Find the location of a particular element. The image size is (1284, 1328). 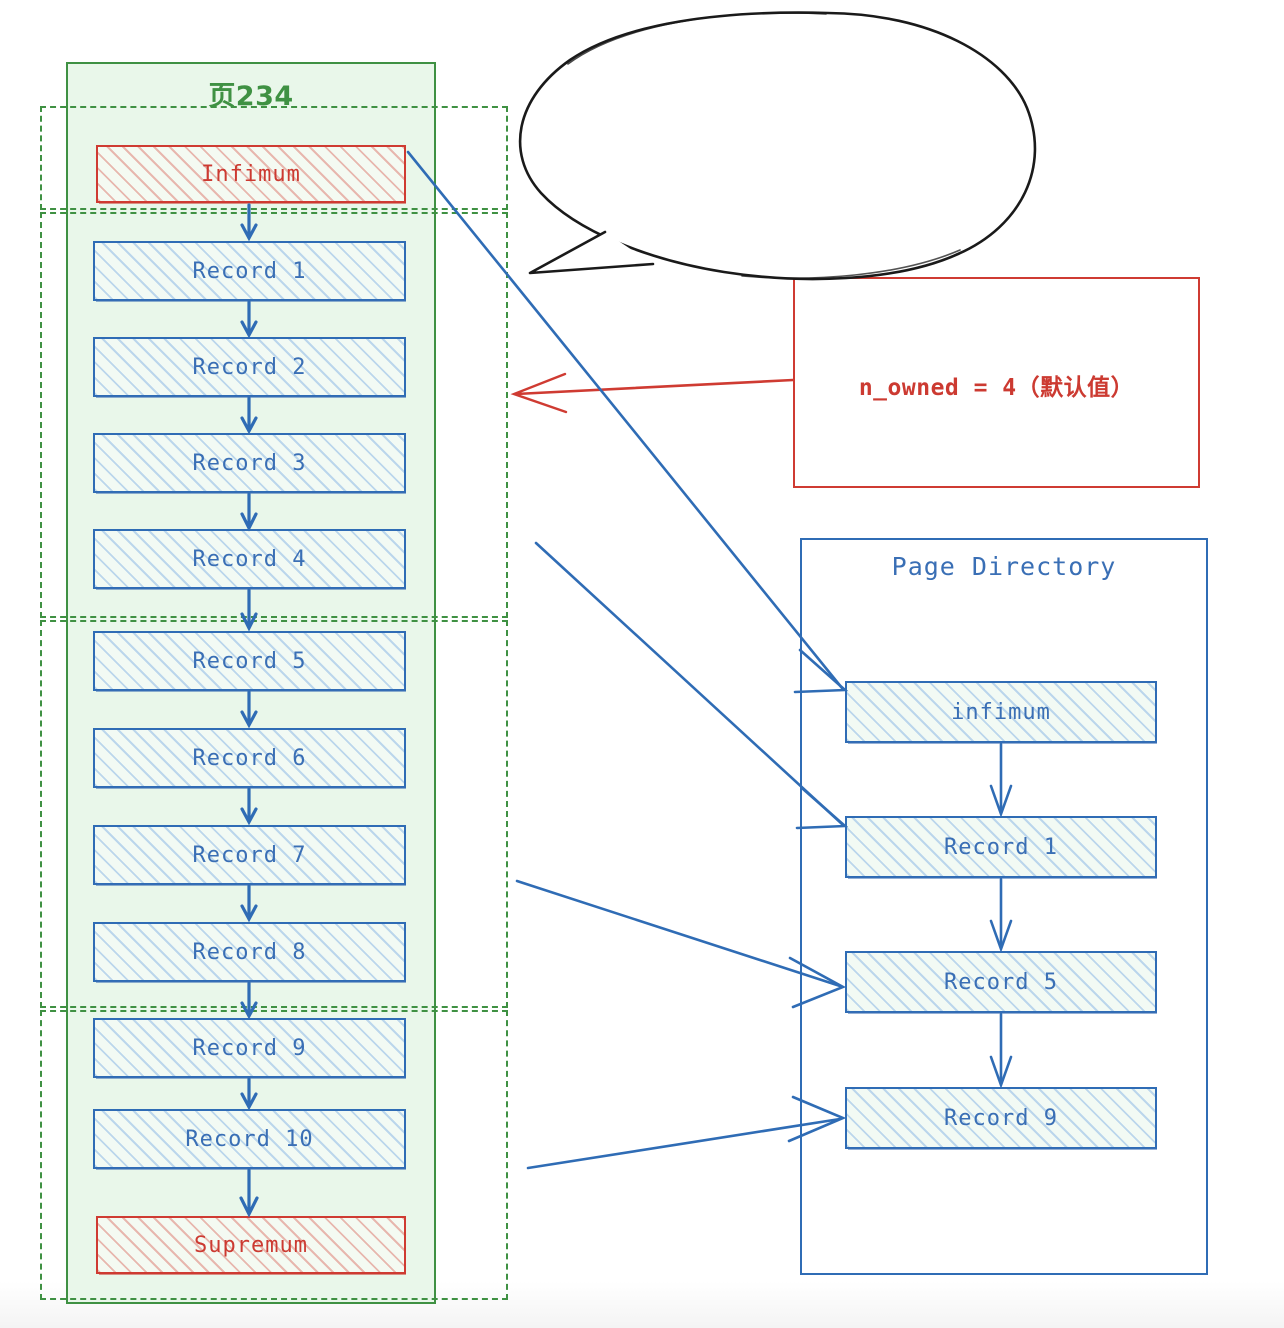

directory-slot-label: Record 1 is located at coordinates (1001, 847).